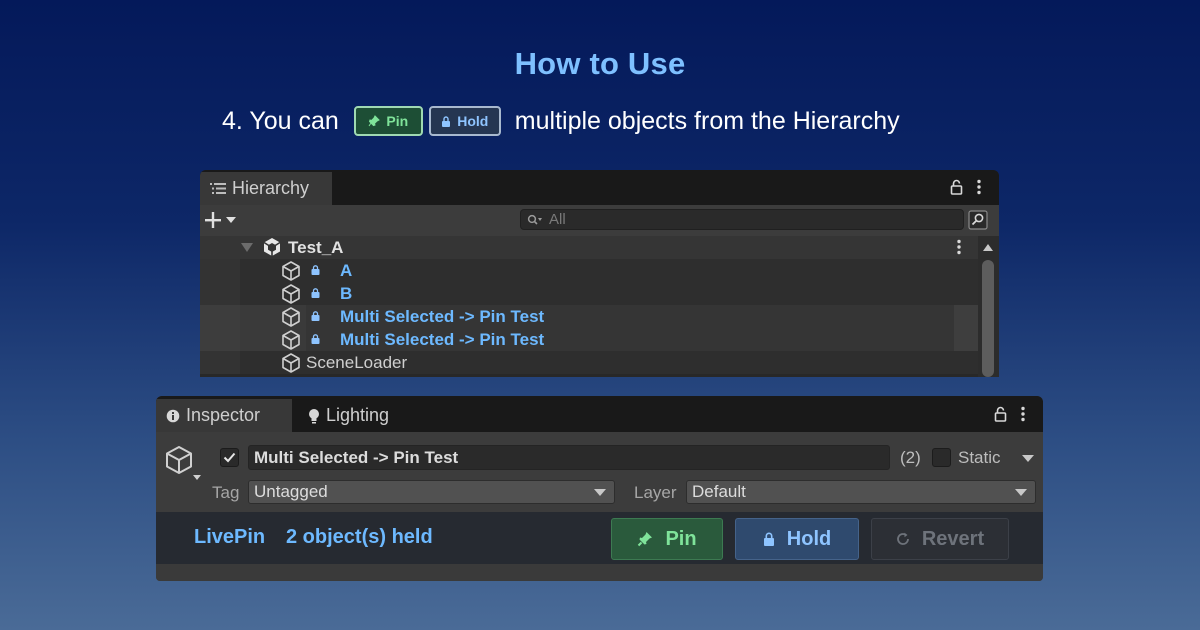 This screenshot has width=1200, height=630. What do you see at coordinates (230, 537) in the screenshot?
I see `livepin-title: LivePin` at bounding box center [230, 537].